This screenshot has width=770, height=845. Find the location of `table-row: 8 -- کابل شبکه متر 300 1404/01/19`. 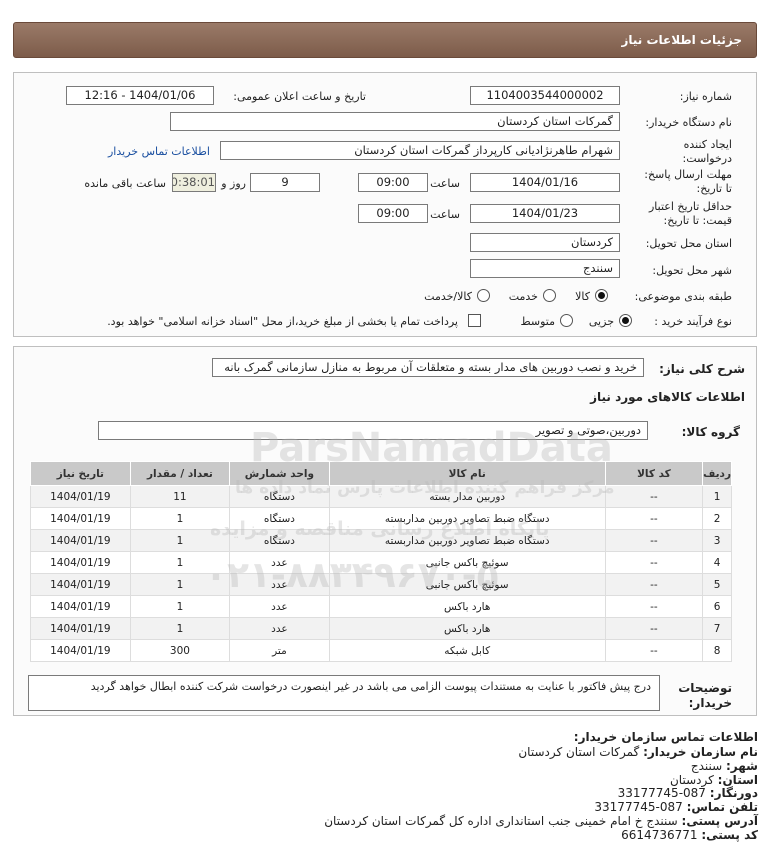

table-row: 8 -- کابل شبکه متر 300 1404/01/19 is located at coordinates (381, 650).